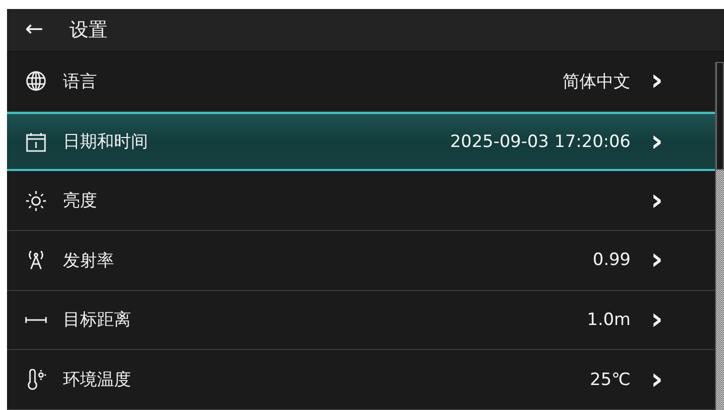 This screenshot has height=410, width=724. I want to click on scrollbar-thumb, so click(720, 116).